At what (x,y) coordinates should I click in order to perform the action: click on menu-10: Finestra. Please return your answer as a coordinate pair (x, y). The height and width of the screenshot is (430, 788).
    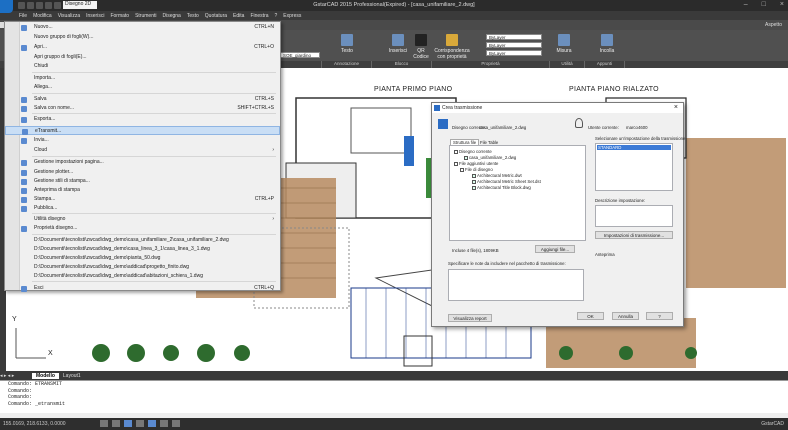
    Looking at the image, I should click on (259, 16).